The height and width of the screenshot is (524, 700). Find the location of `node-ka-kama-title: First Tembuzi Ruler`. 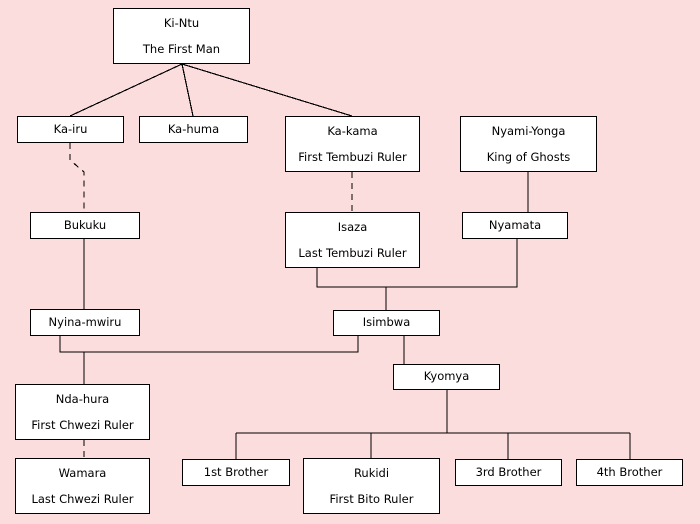

node-ka-kama-title: First Tembuzi Ruler is located at coordinates (352, 157).